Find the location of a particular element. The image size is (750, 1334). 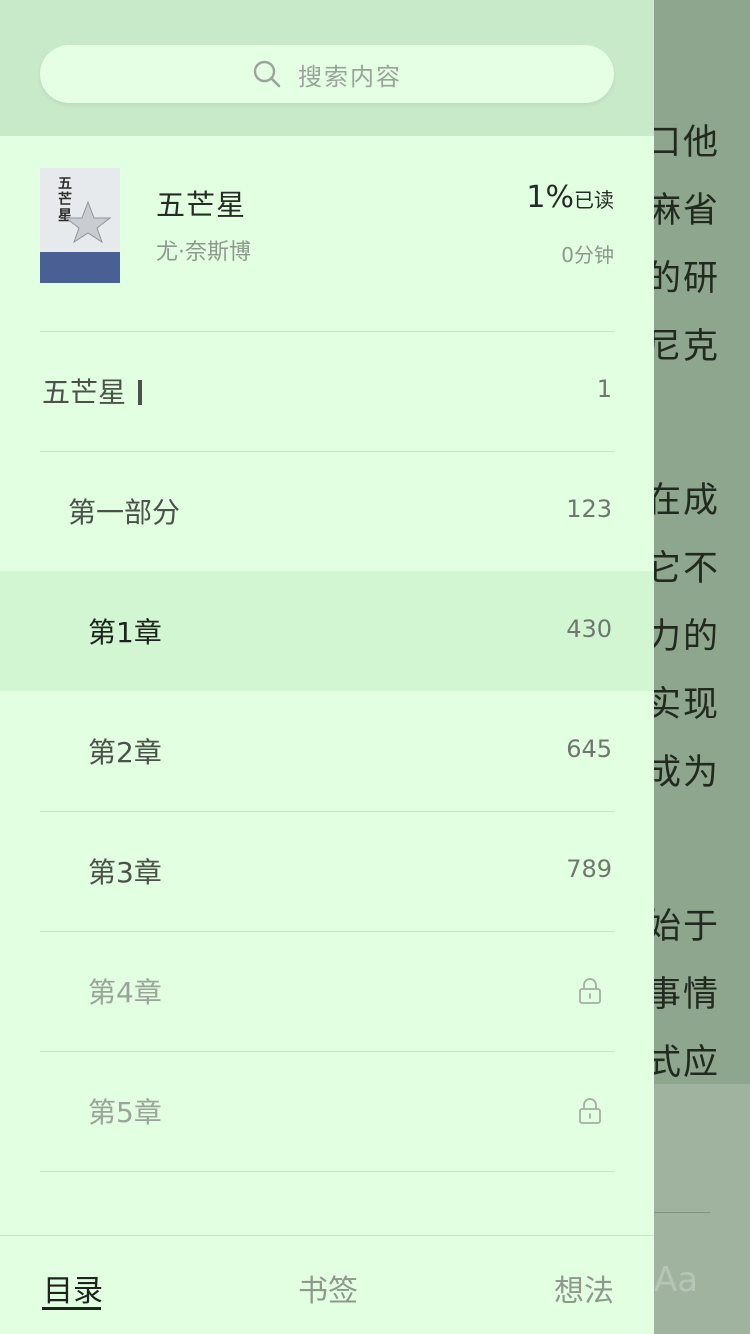

progress-value: 1% is located at coordinates (550, 197).